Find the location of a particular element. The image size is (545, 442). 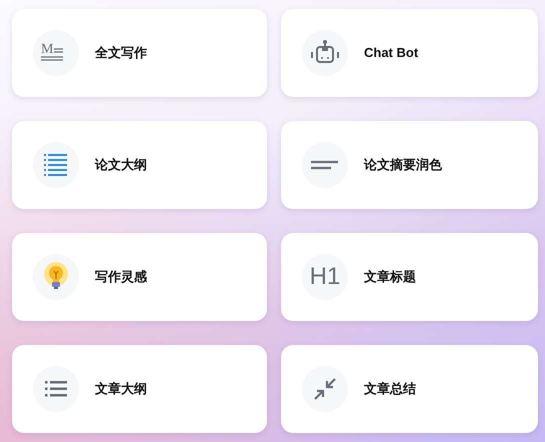

tool-card: M 全文写作 is located at coordinates (139, 53).